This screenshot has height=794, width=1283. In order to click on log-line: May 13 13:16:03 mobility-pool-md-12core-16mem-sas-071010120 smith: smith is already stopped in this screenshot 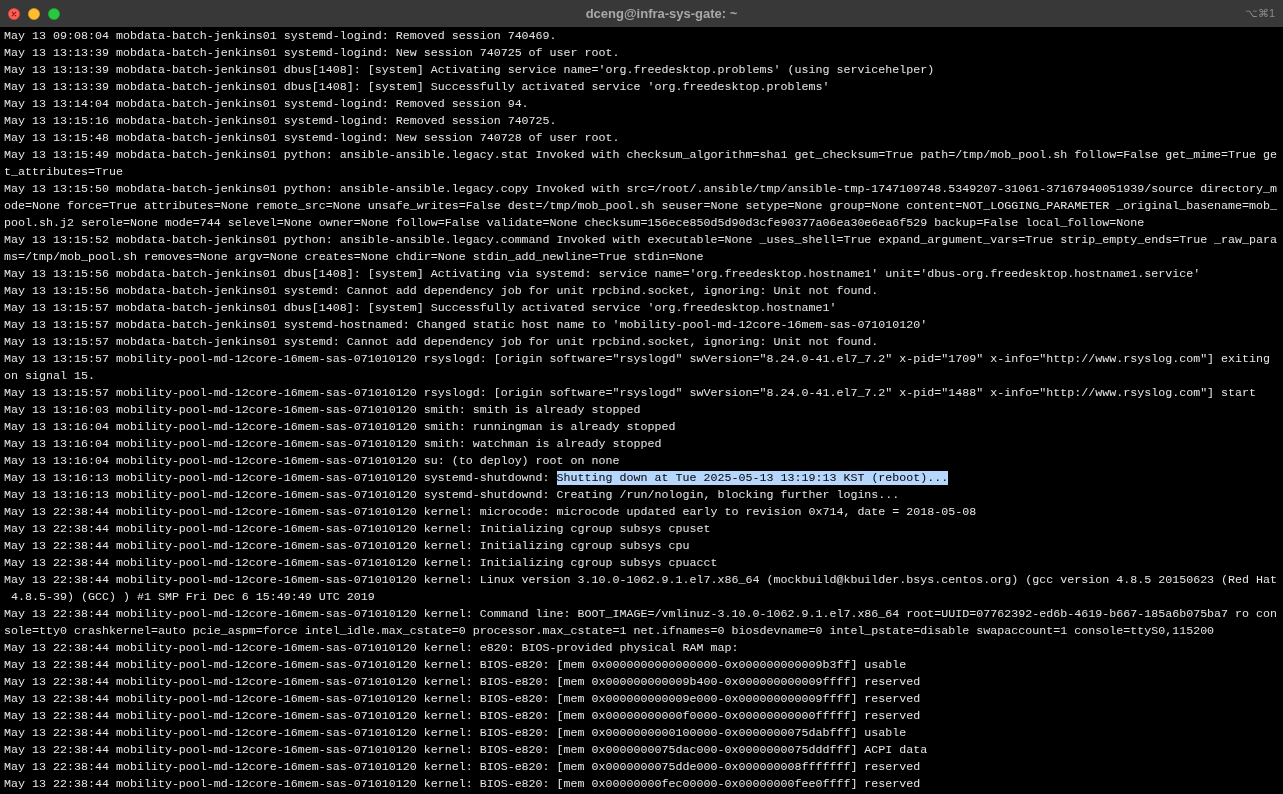, I will do `click(323, 410)`.